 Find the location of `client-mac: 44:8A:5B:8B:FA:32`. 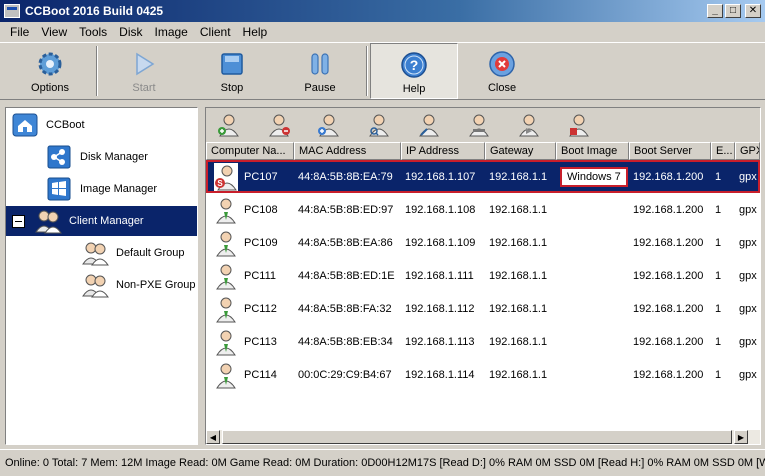

client-mac: 44:8A:5B:8B:FA:32 is located at coordinates (345, 308).